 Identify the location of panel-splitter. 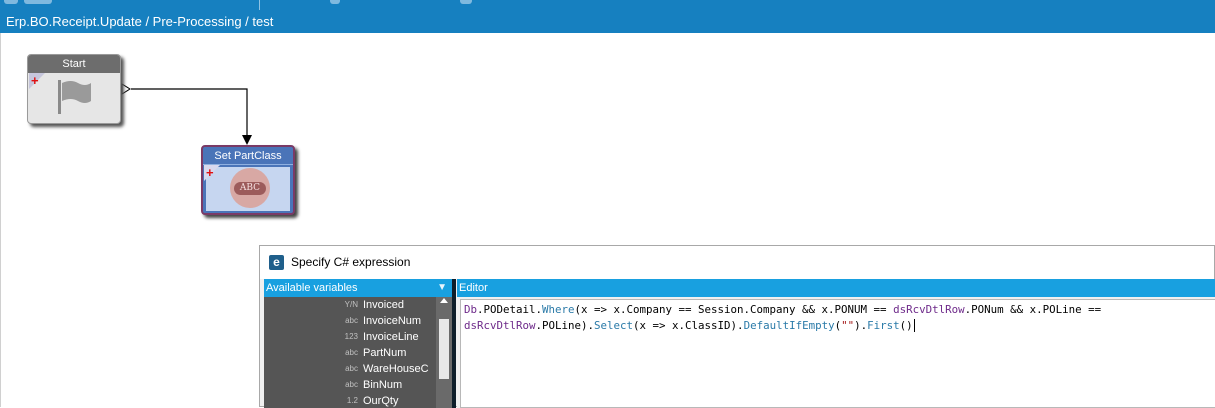
(454, 343).